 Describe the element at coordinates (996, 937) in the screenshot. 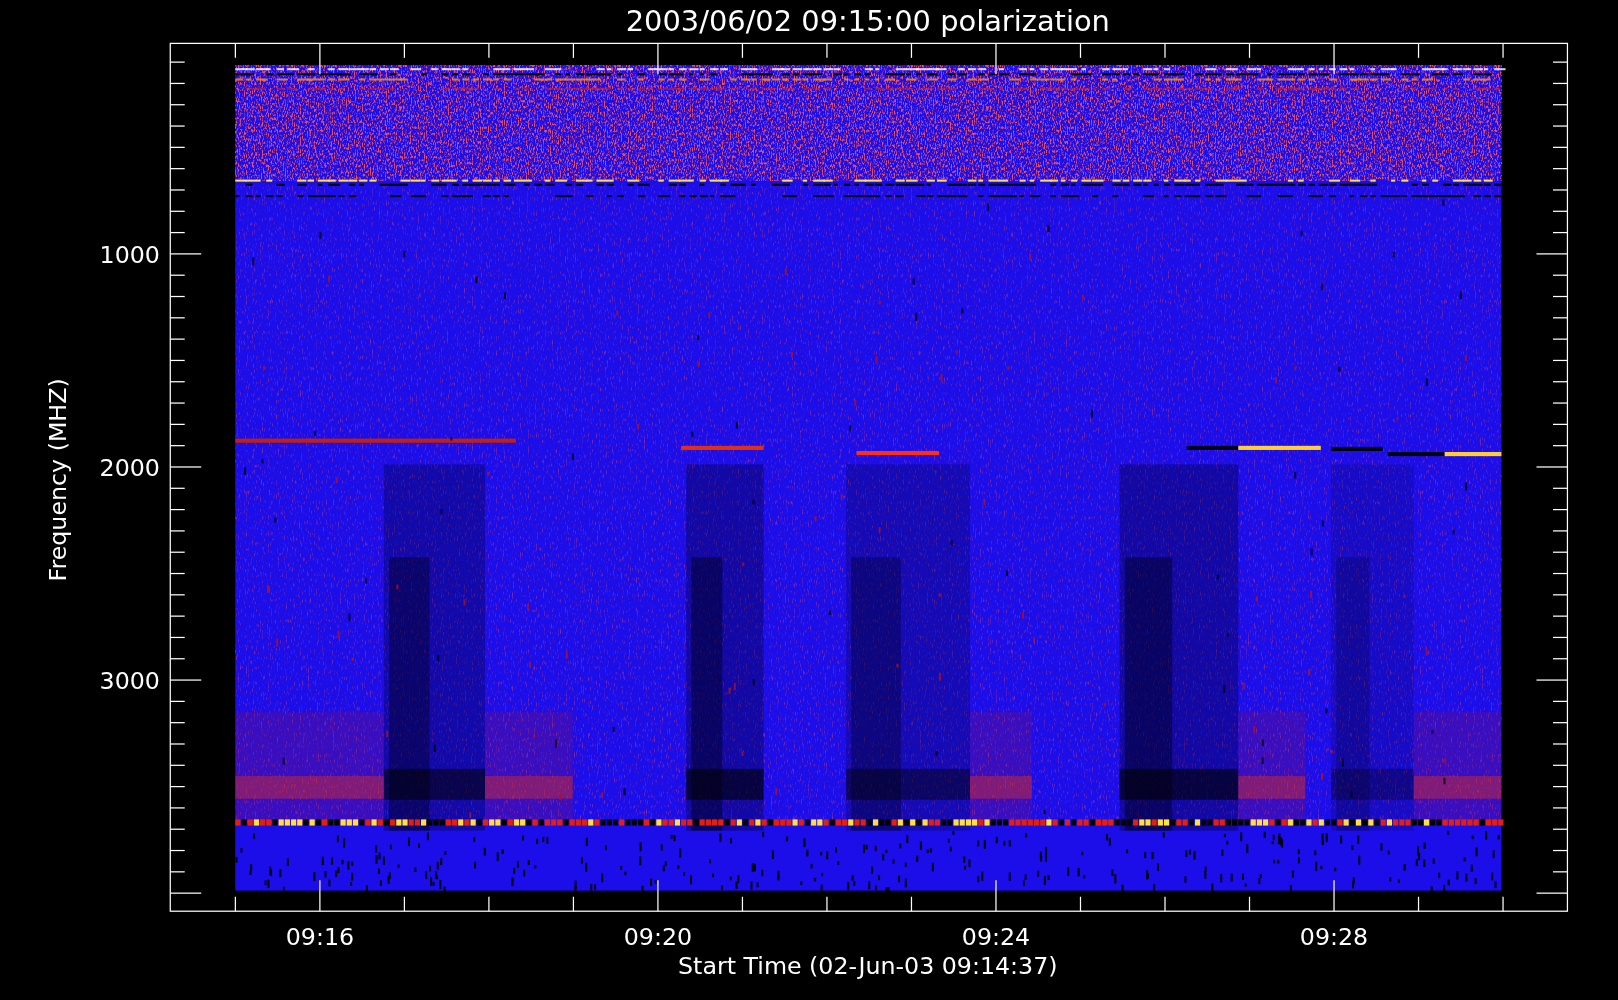

I see `tick-label: 09:24` at that location.